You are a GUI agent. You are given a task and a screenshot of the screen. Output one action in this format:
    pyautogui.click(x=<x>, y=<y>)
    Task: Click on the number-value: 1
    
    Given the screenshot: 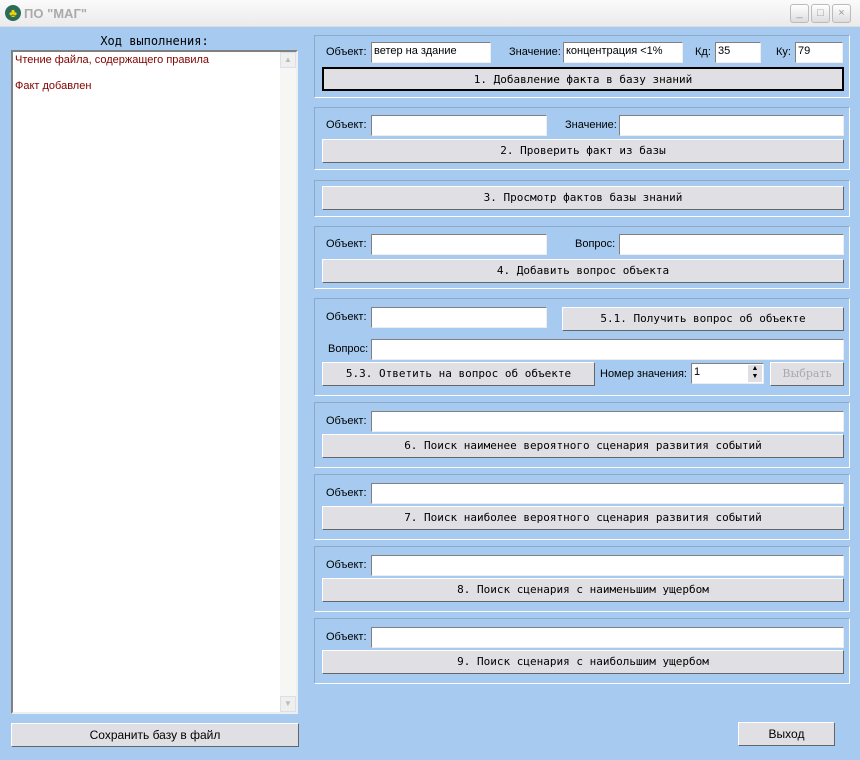 What is the action you would take?
    pyautogui.click(x=697, y=372)
    